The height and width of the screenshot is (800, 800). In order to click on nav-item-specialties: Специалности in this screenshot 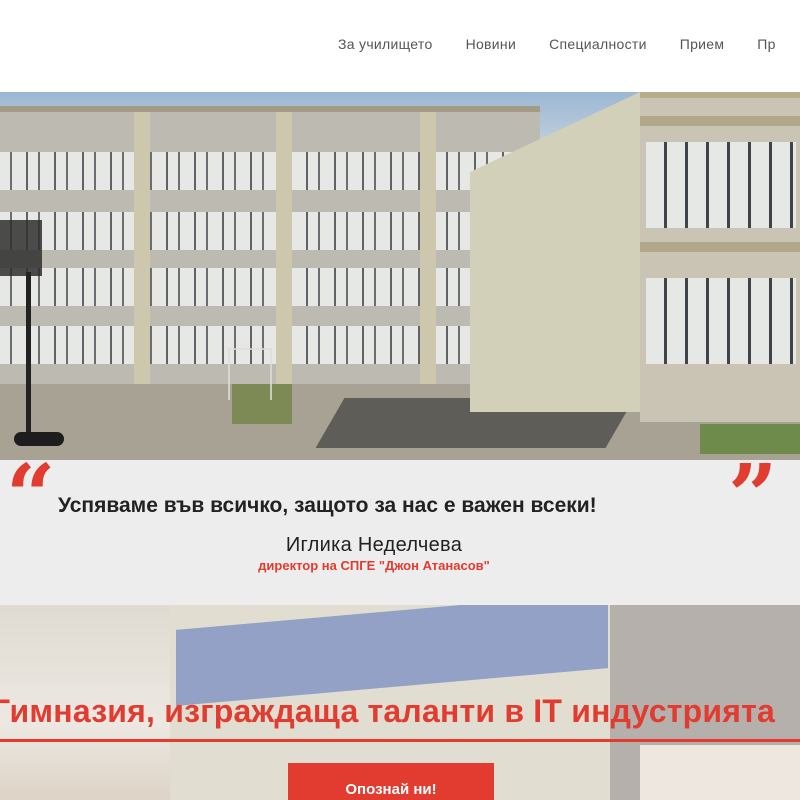, I will do `click(598, 44)`.